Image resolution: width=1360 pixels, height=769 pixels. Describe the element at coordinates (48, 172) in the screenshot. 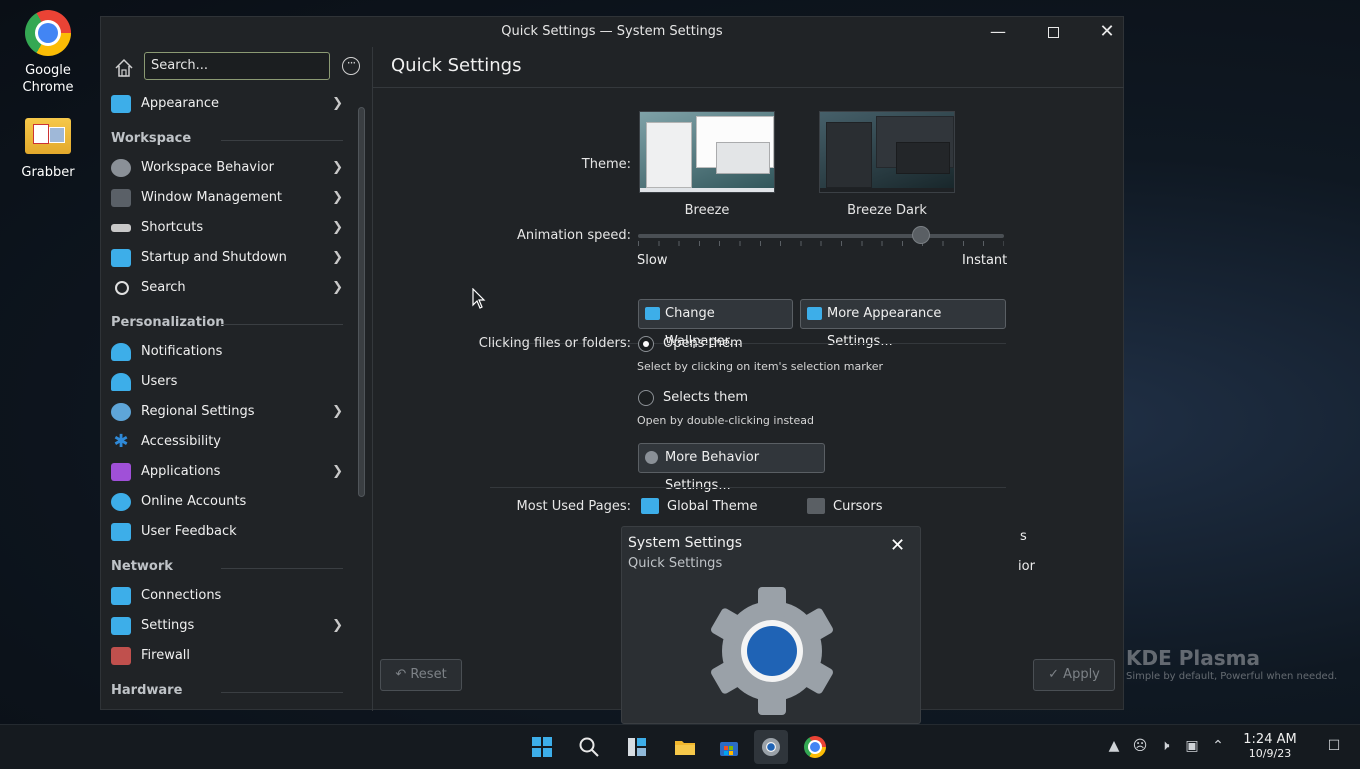

I see `desktop-icon-label: Grabber` at that location.